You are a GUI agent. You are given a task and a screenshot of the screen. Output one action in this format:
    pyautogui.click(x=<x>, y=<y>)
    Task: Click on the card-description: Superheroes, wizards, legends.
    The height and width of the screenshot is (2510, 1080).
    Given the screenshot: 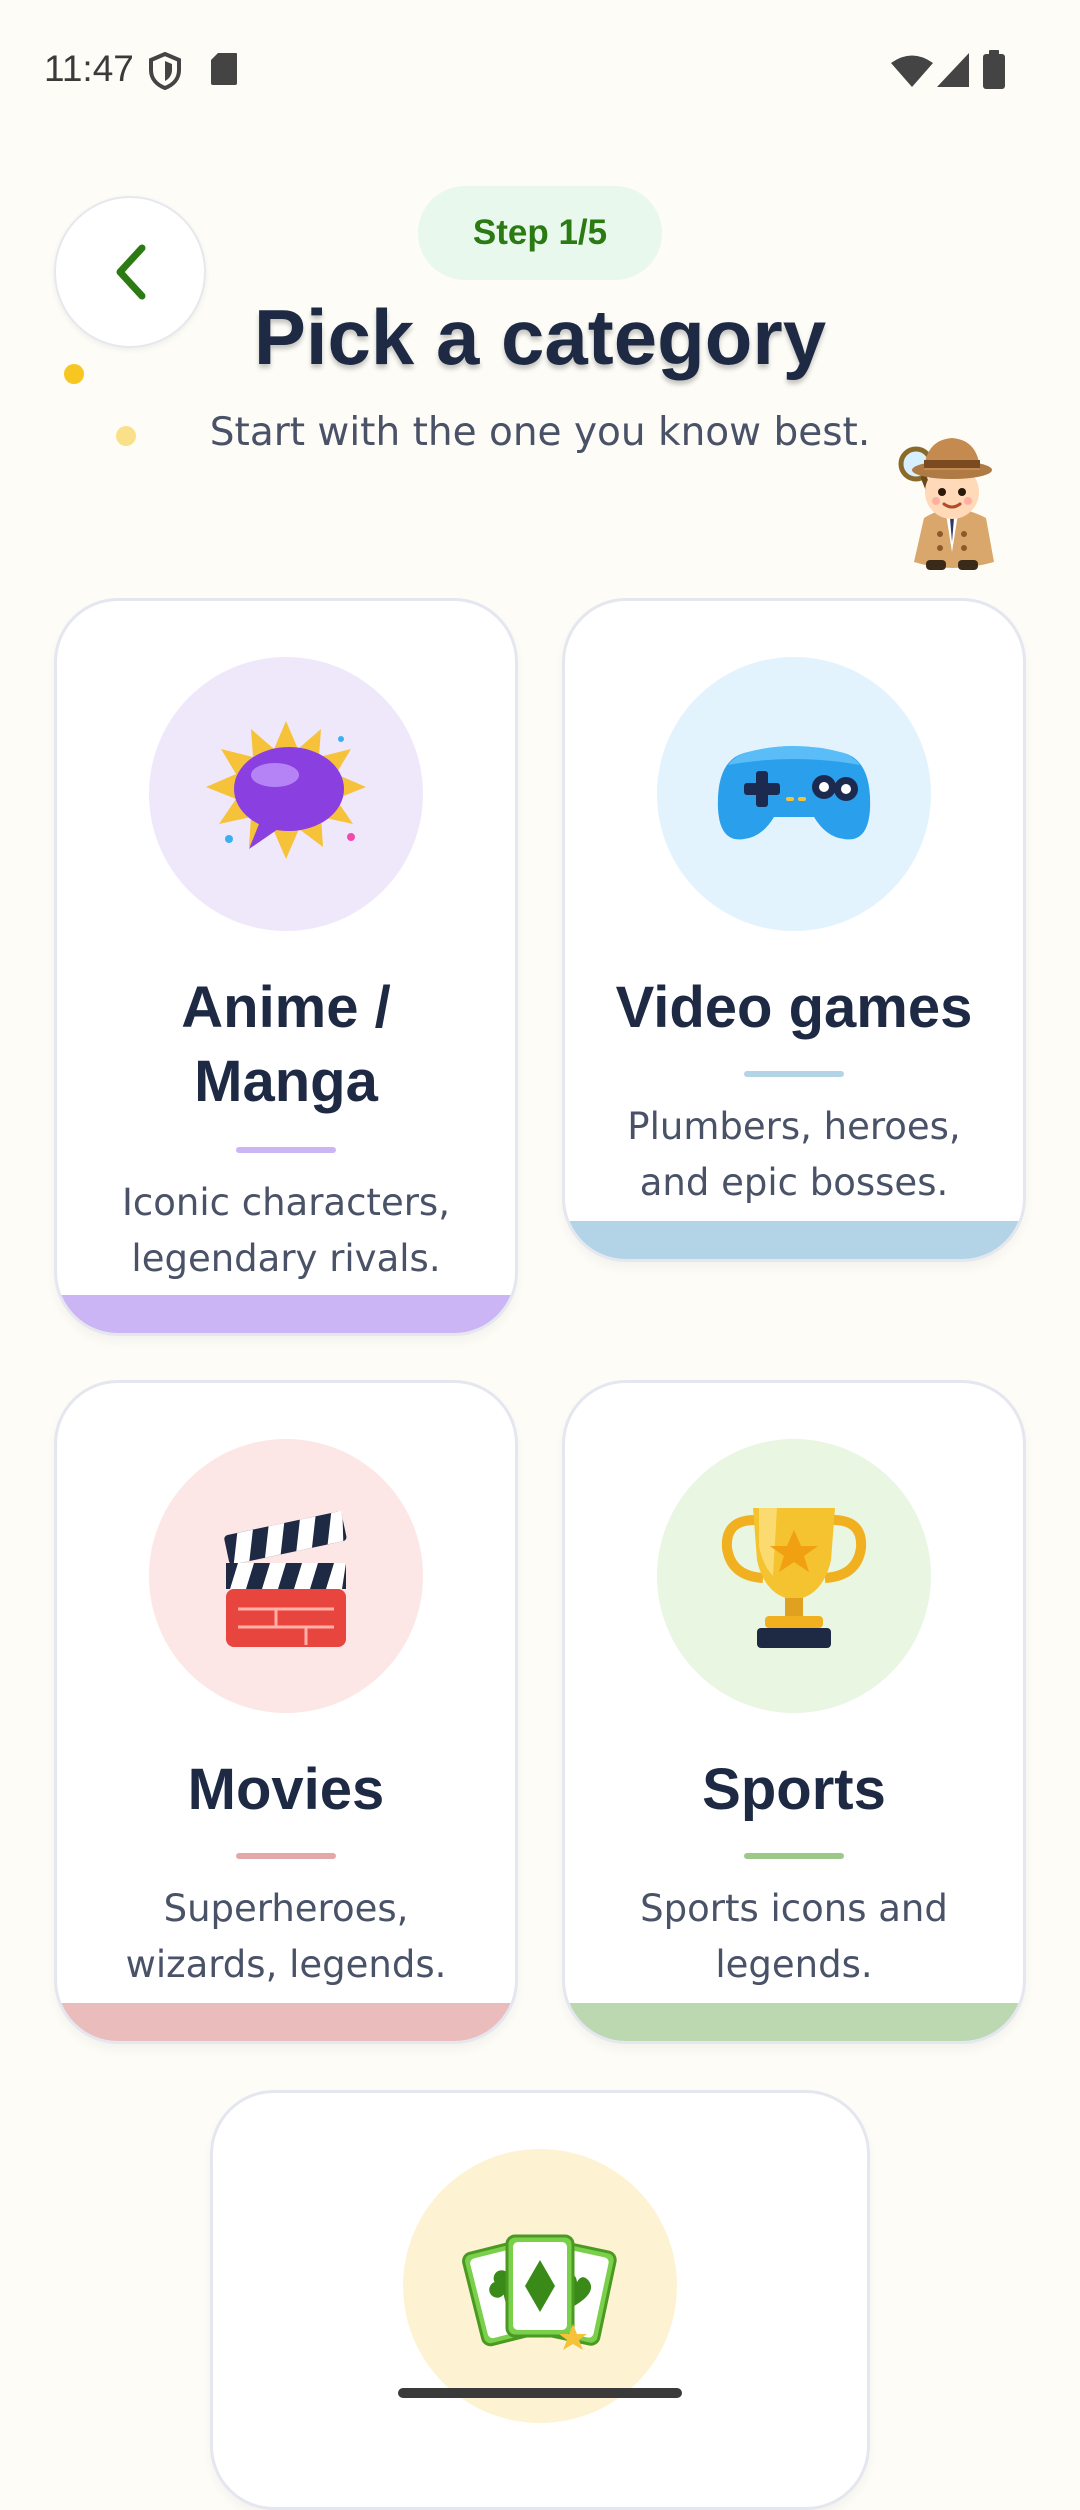 What is the action you would take?
    pyautogui.click(x=286, y=1936)
    